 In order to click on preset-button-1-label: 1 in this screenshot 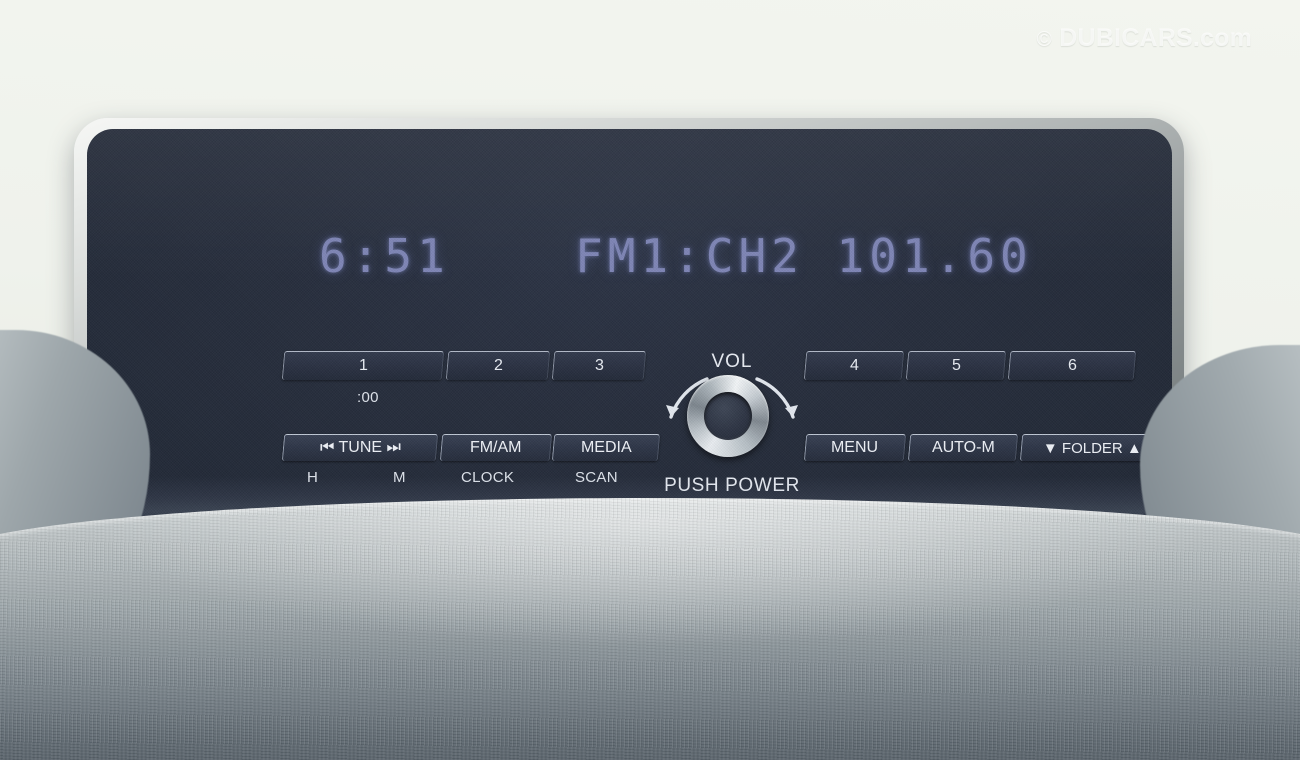, I will do `click(363, 365)`.